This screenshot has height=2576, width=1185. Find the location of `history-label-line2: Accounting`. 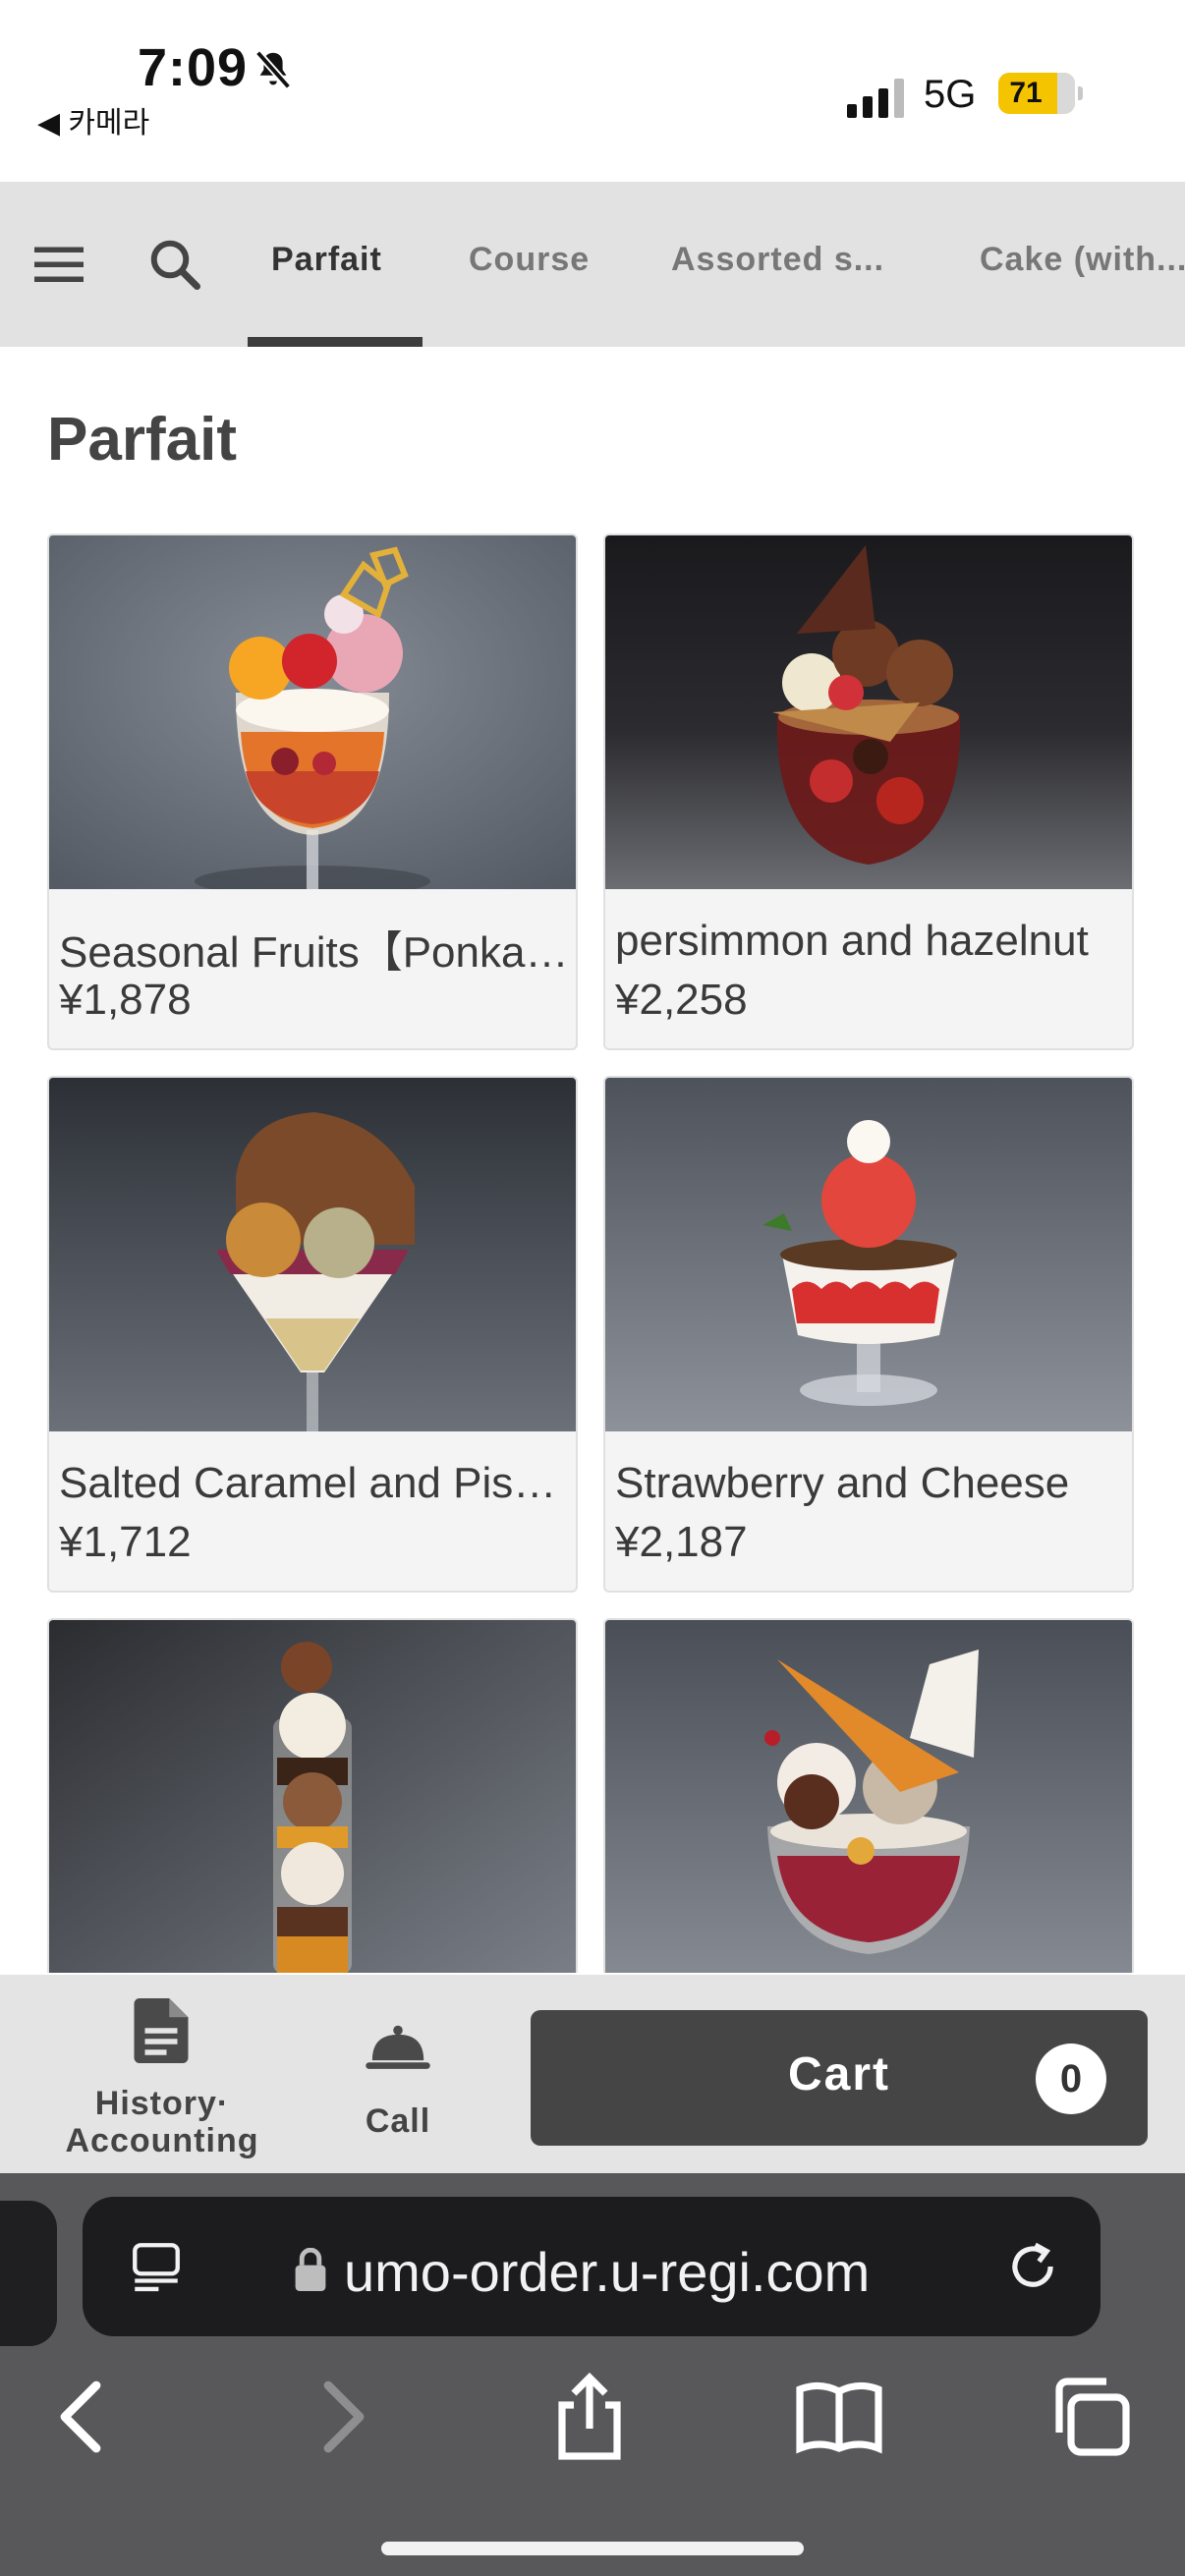

history-label-line2: Accounting is located at coordinates (162, 2140).